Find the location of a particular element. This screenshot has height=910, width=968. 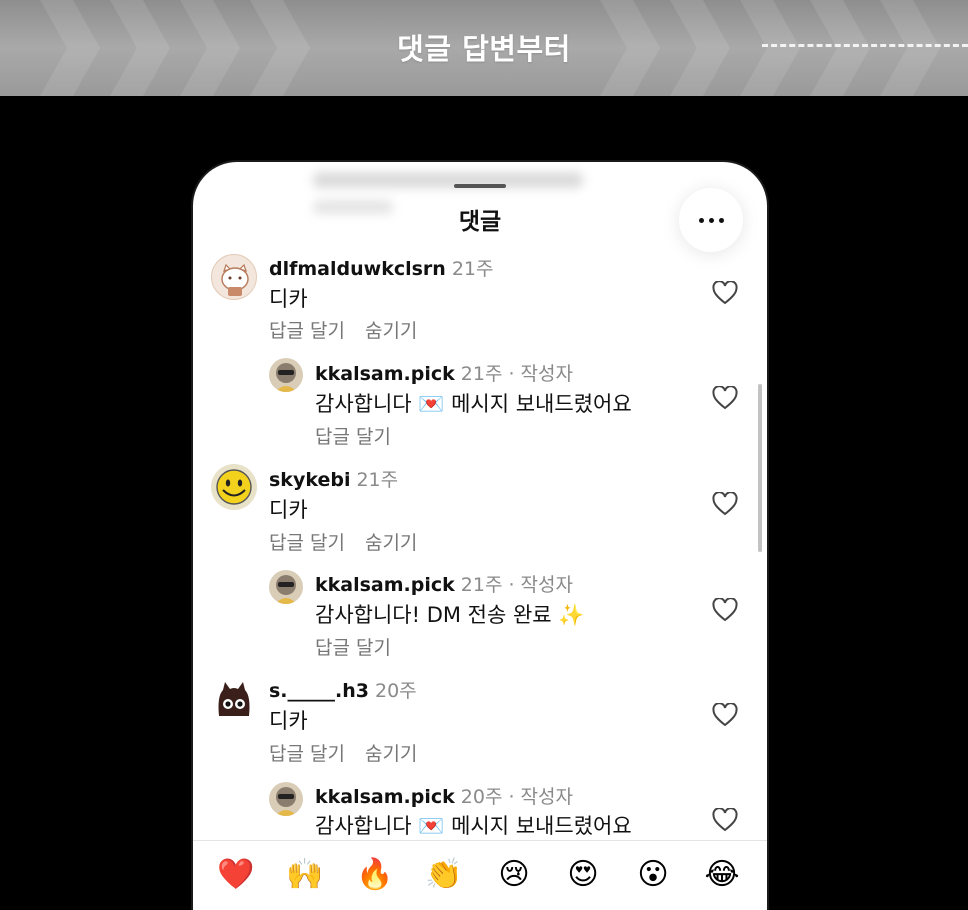

comment-username: skykebi is located at coordinates (309, 480).